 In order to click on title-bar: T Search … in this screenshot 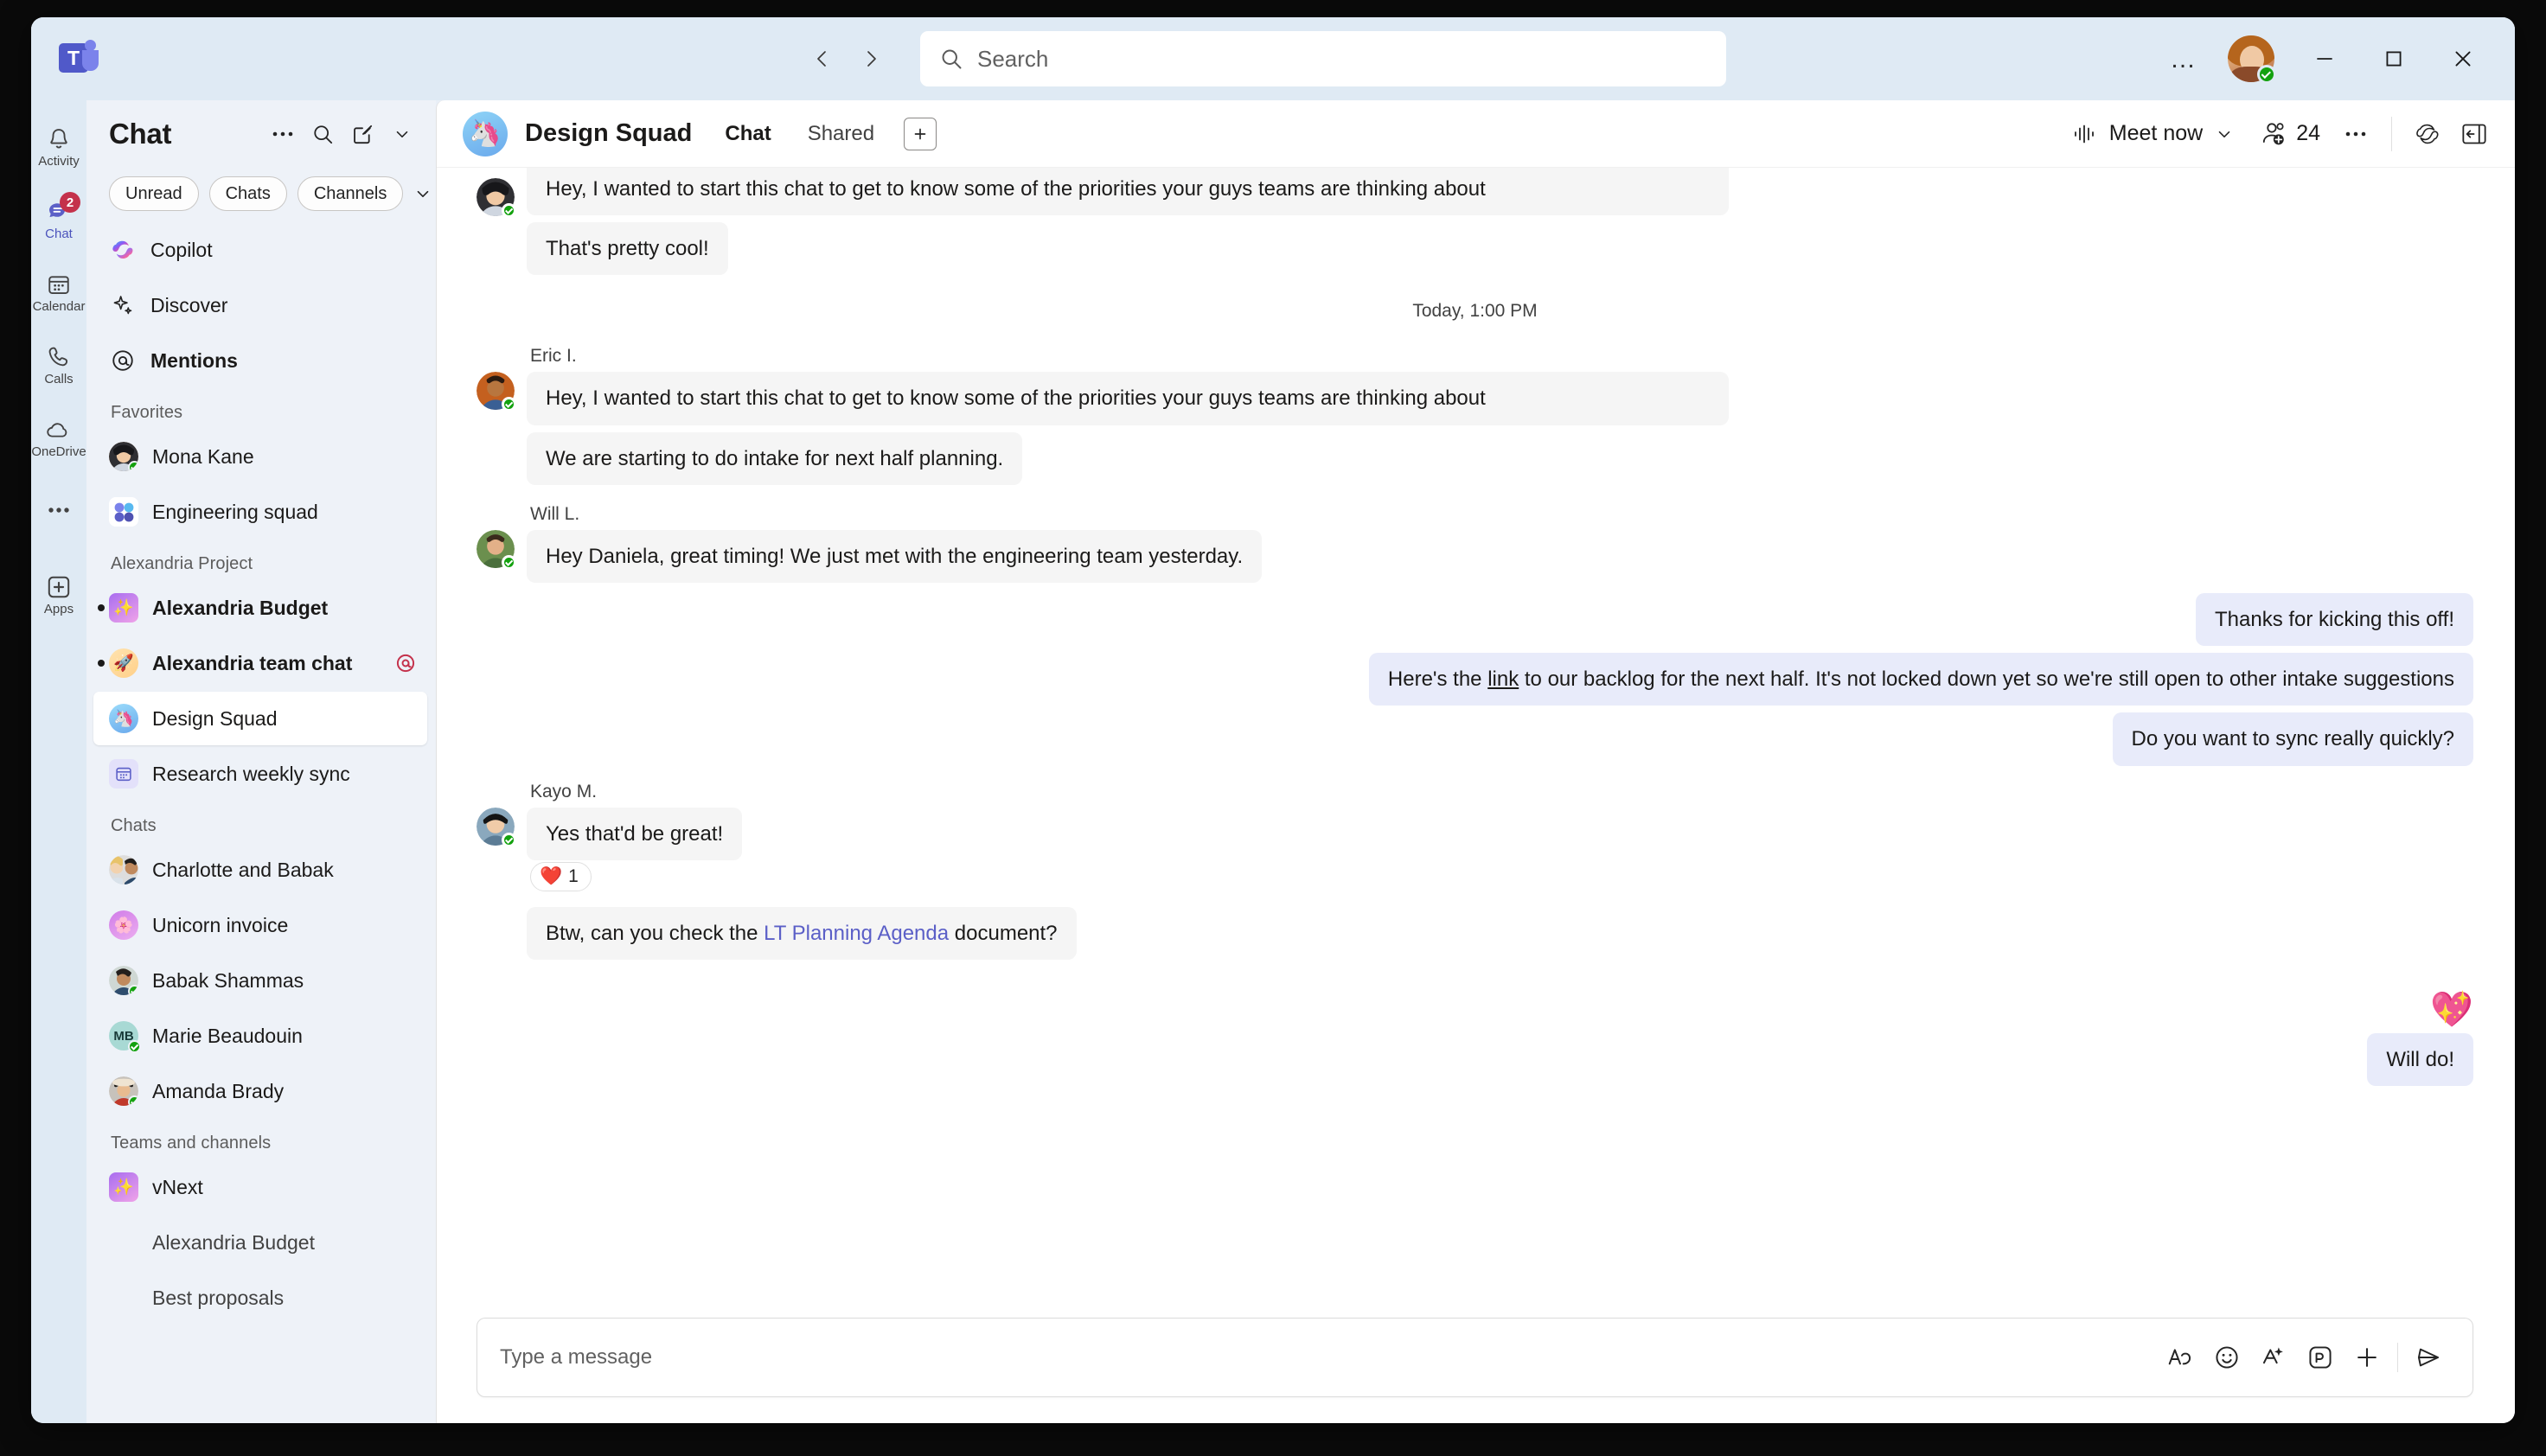, I will do `click(1273, 59)`.